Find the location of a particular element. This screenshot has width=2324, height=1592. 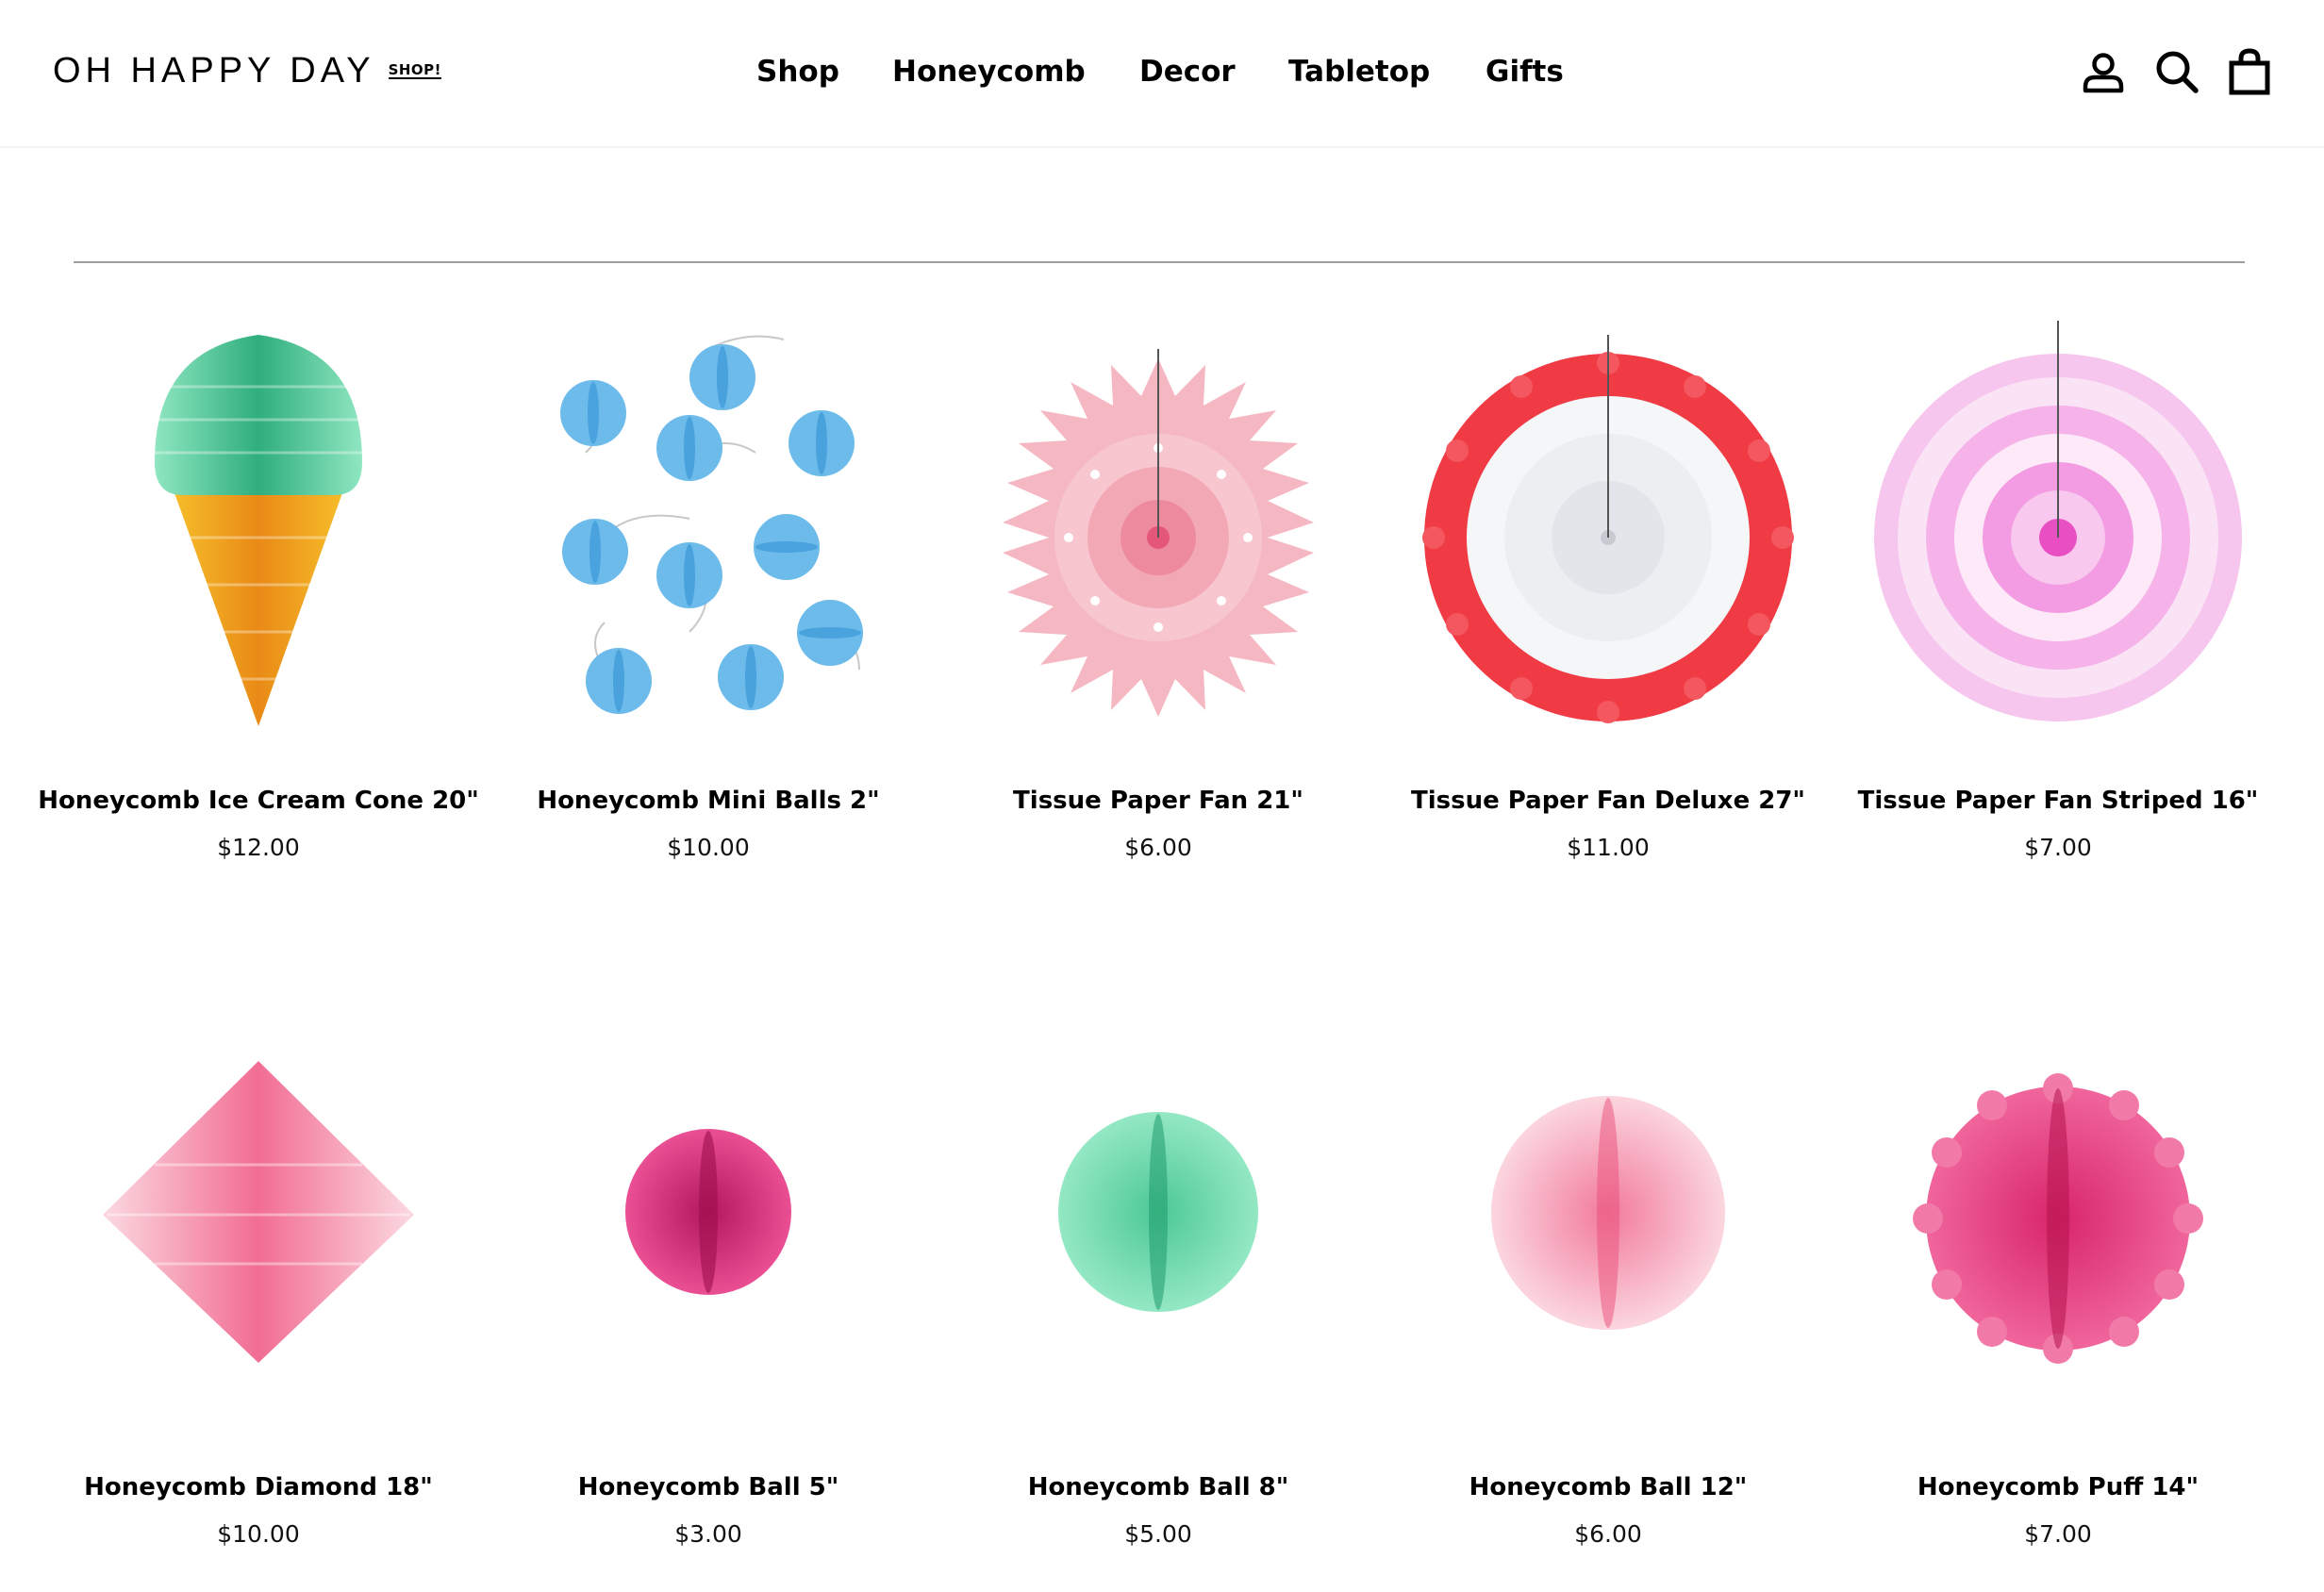

nav-honeycomb: Honeycomb is located at coordinates (989, 71).